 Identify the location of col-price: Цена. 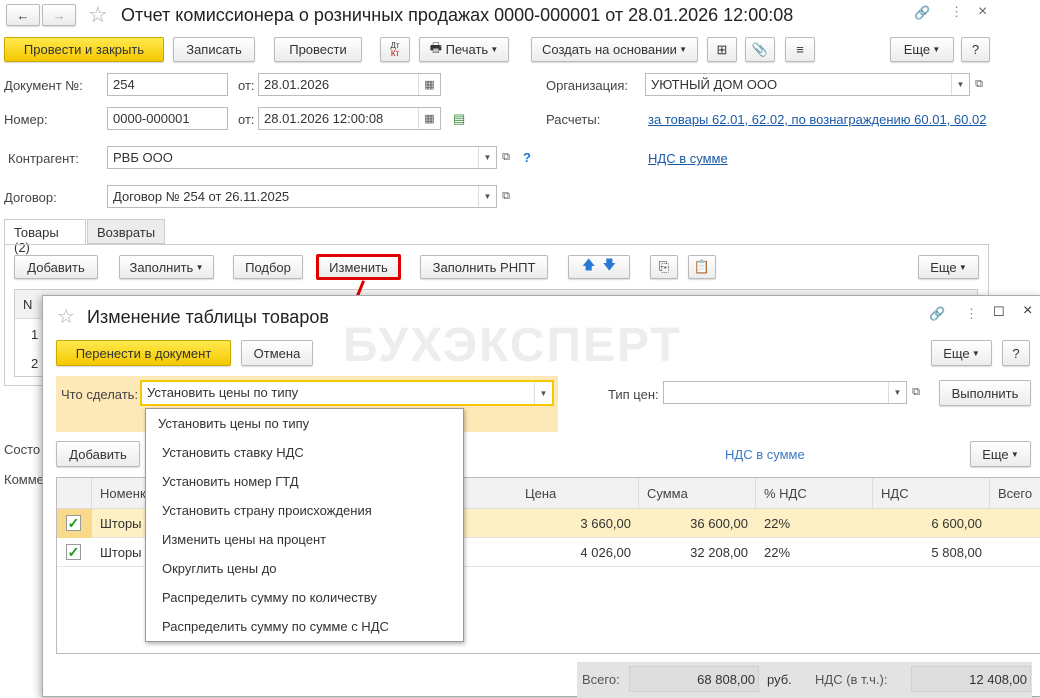
(578, 493).